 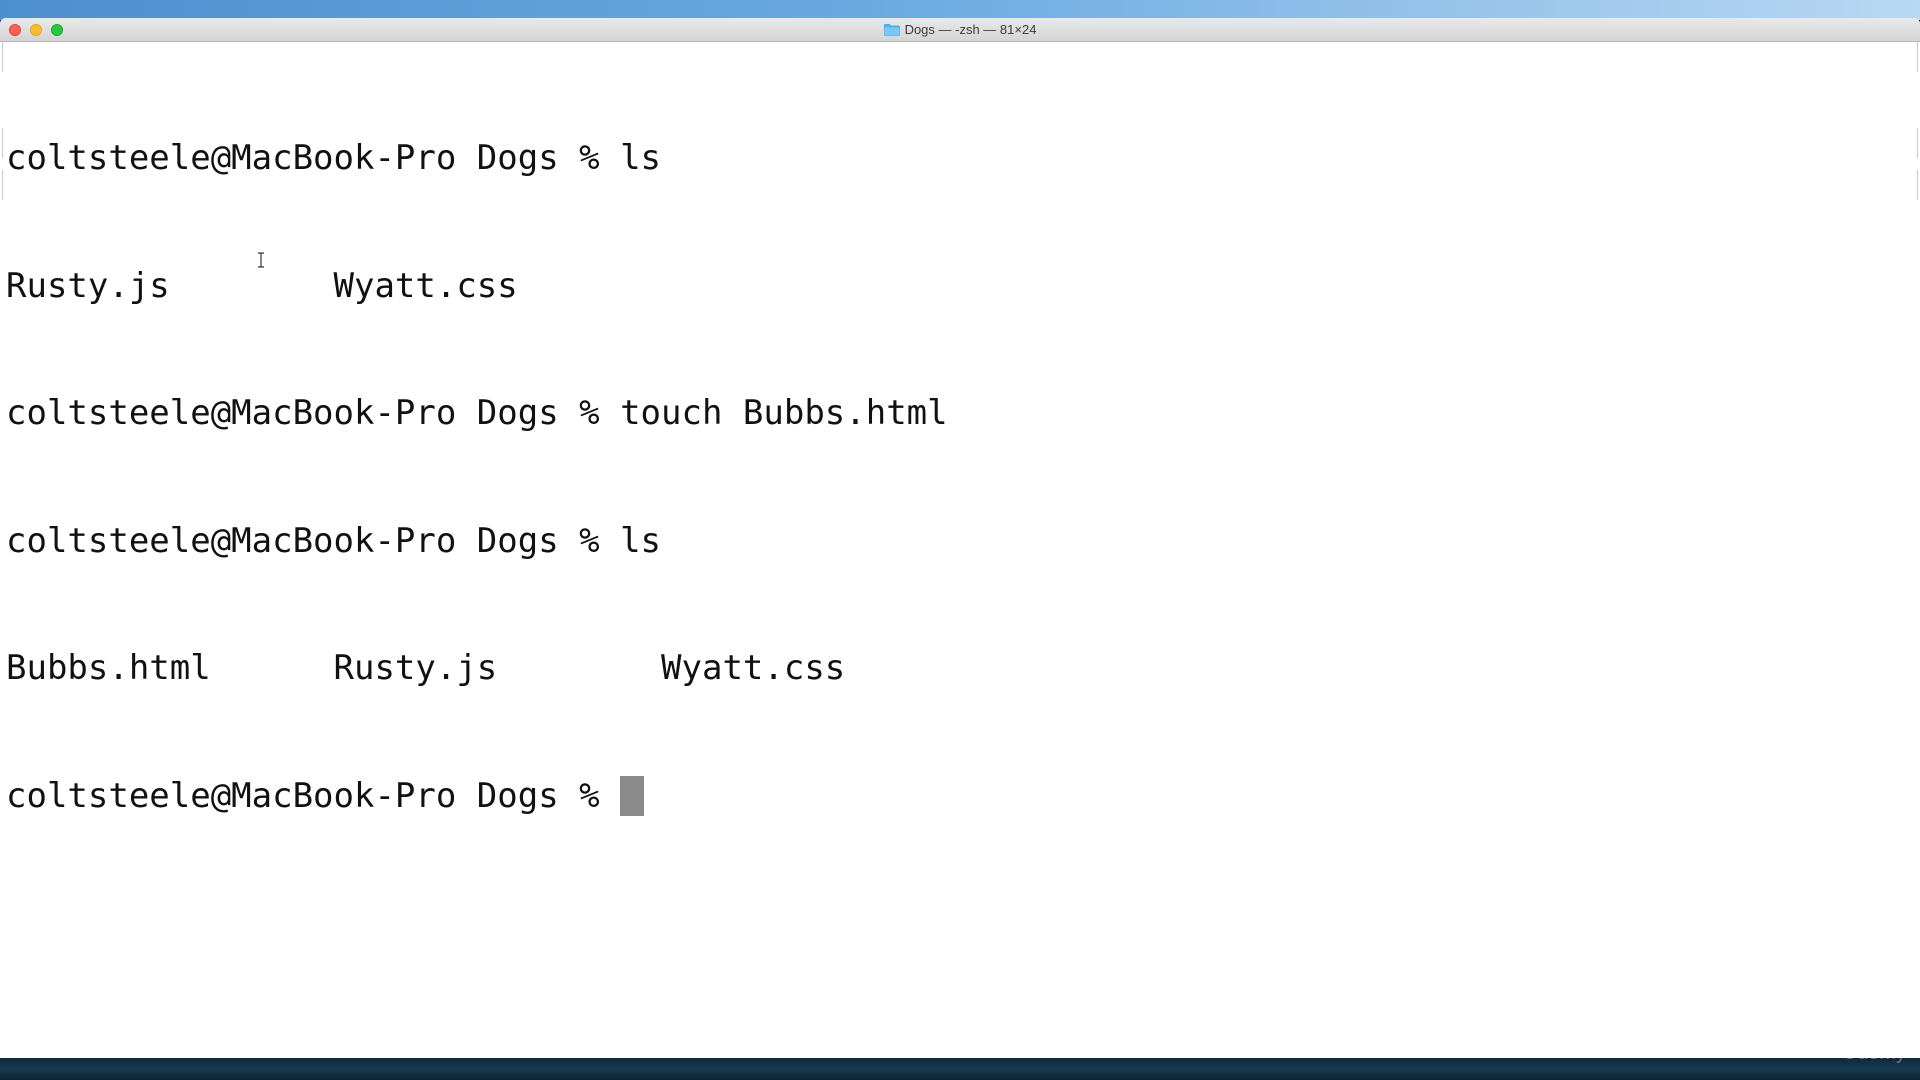 I want to click on terminal-line: Bubbs.html Rusty.js Wyatt.css, so click(x=426, y=668).